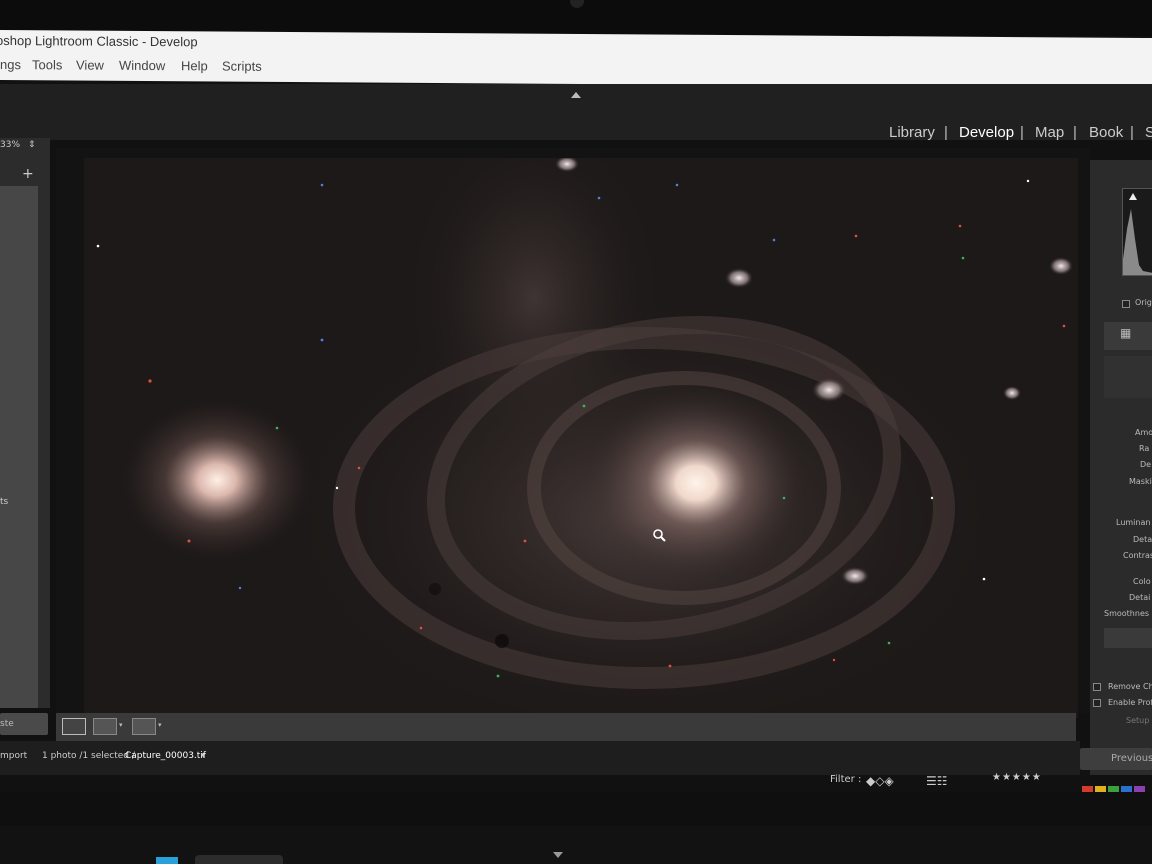  Describe the element at coordinates (880, 781) in the screenshot. I see `flag-filter-icon: ◆◇◈` at that location.